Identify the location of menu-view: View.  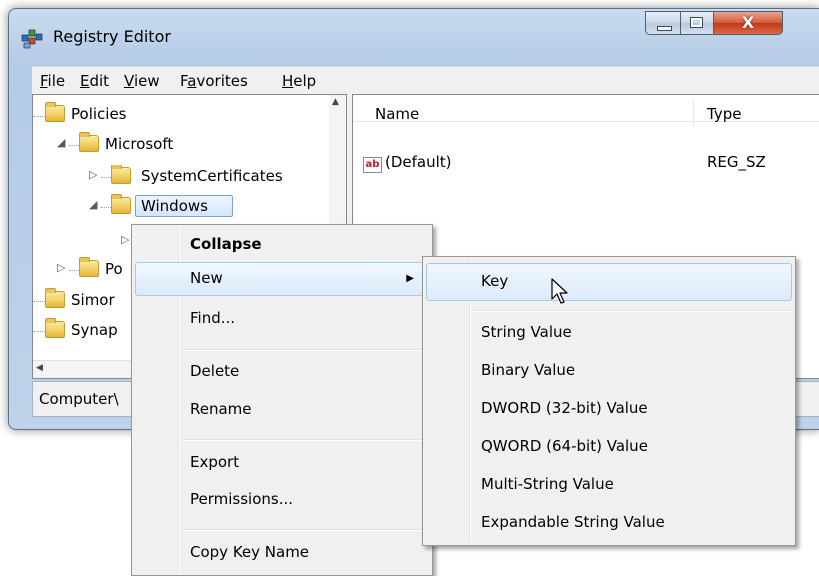
(142, 81).